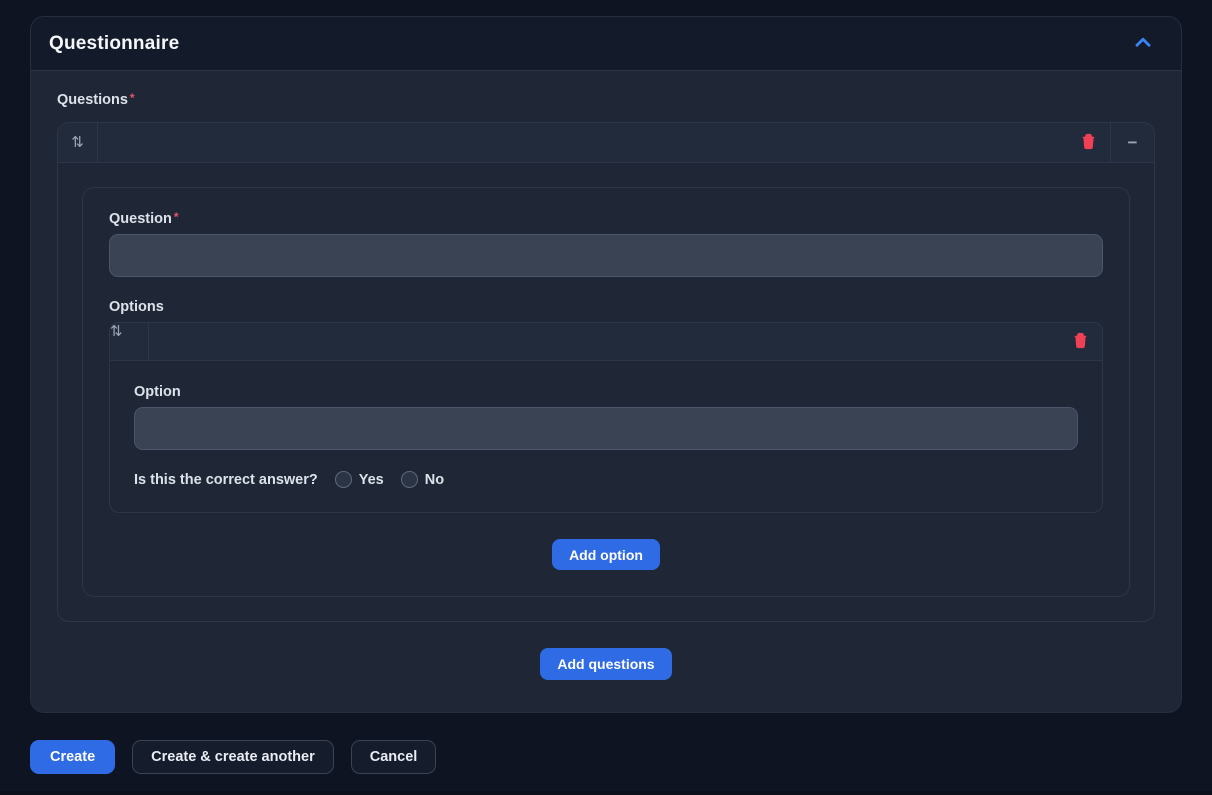  I want to click on correct-answer-label: Is this the correct answer?, so click(226, 479).